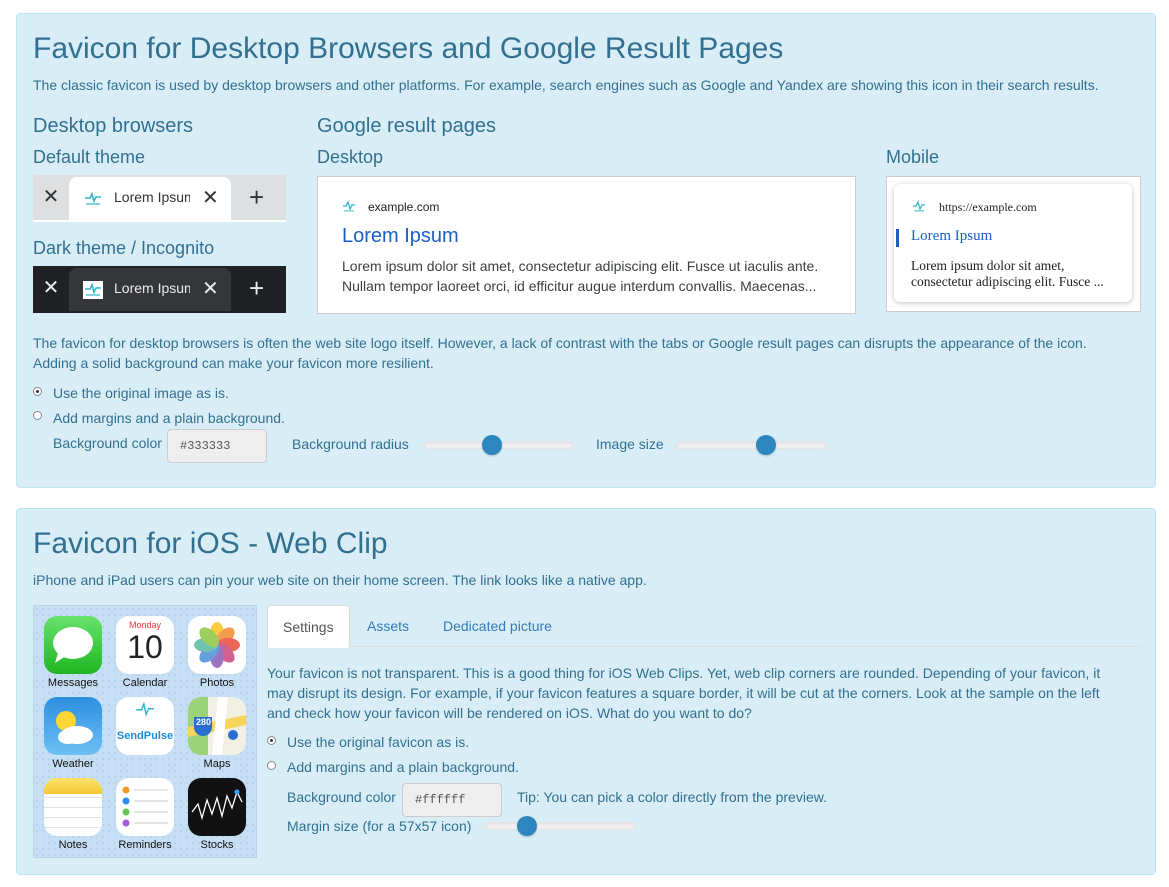 The width and height of the screenshot is (1169, 887). I want to click on background-radius-slider, so click(499, 445).